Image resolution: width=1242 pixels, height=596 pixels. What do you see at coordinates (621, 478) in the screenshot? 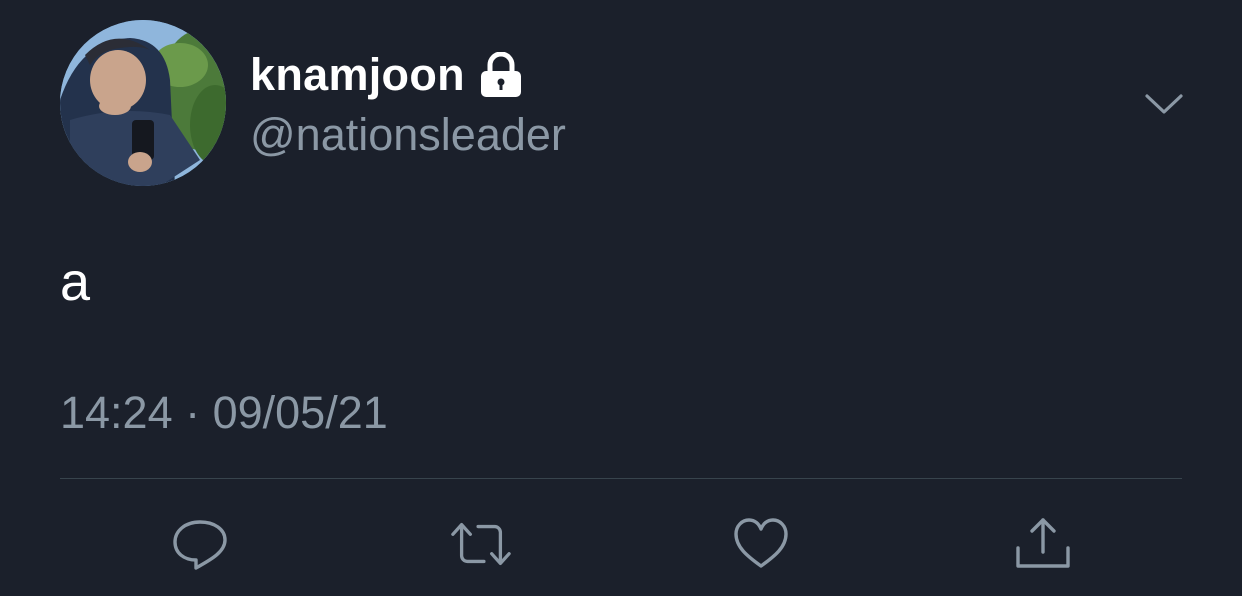
I see `divider` at bounding box center [621, 478].